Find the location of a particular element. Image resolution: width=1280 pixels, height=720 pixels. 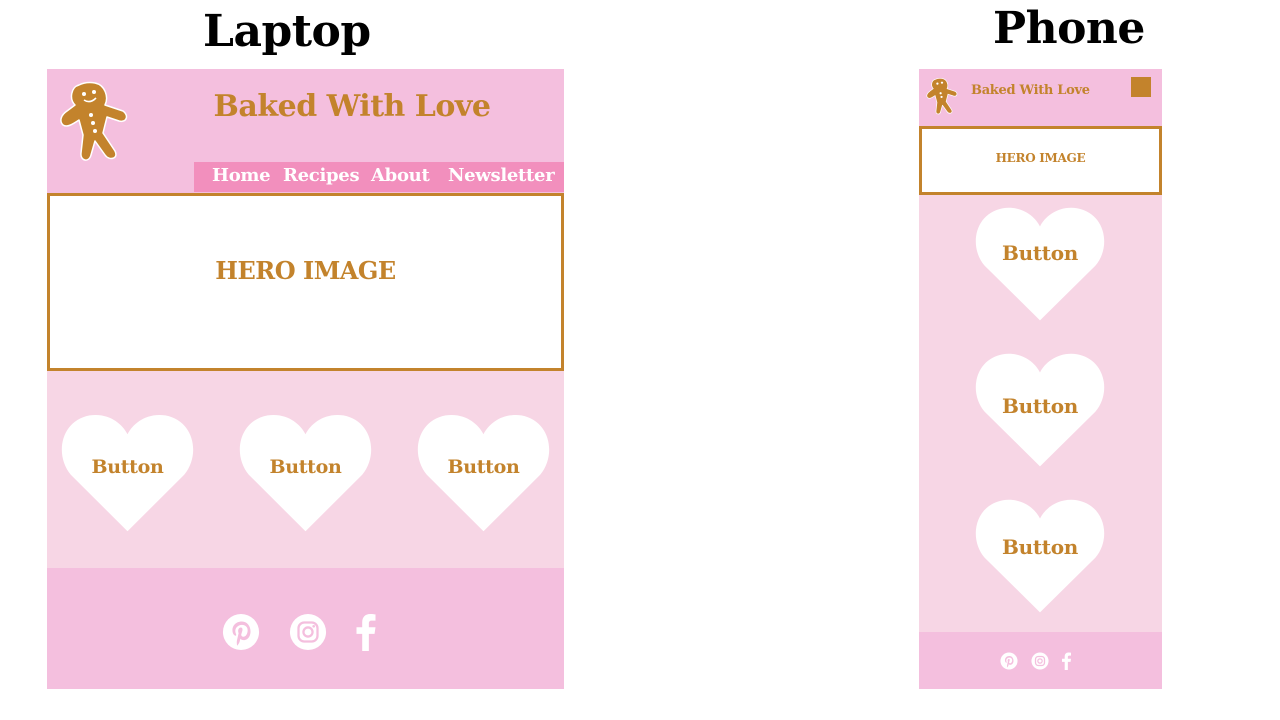

menu-button is located at coordinates (1141, 87).